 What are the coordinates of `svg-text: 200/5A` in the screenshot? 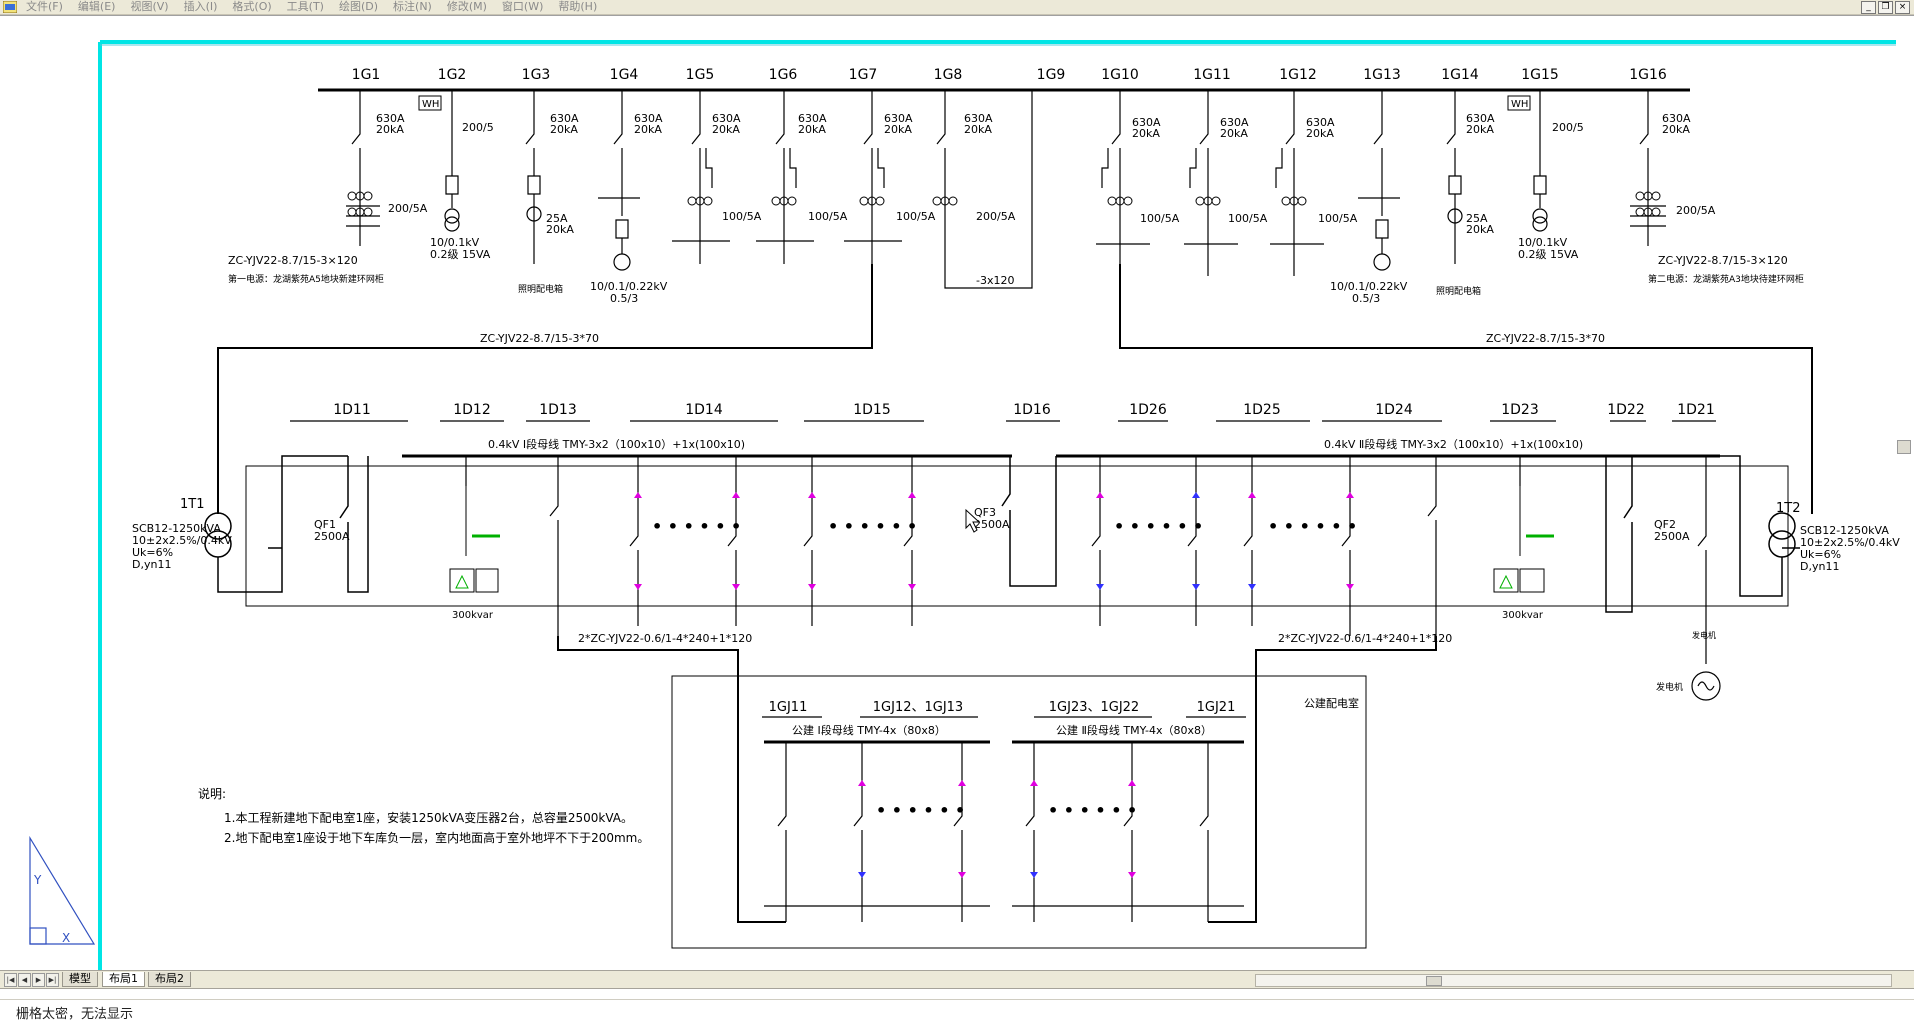 It's located at (1696, 210).